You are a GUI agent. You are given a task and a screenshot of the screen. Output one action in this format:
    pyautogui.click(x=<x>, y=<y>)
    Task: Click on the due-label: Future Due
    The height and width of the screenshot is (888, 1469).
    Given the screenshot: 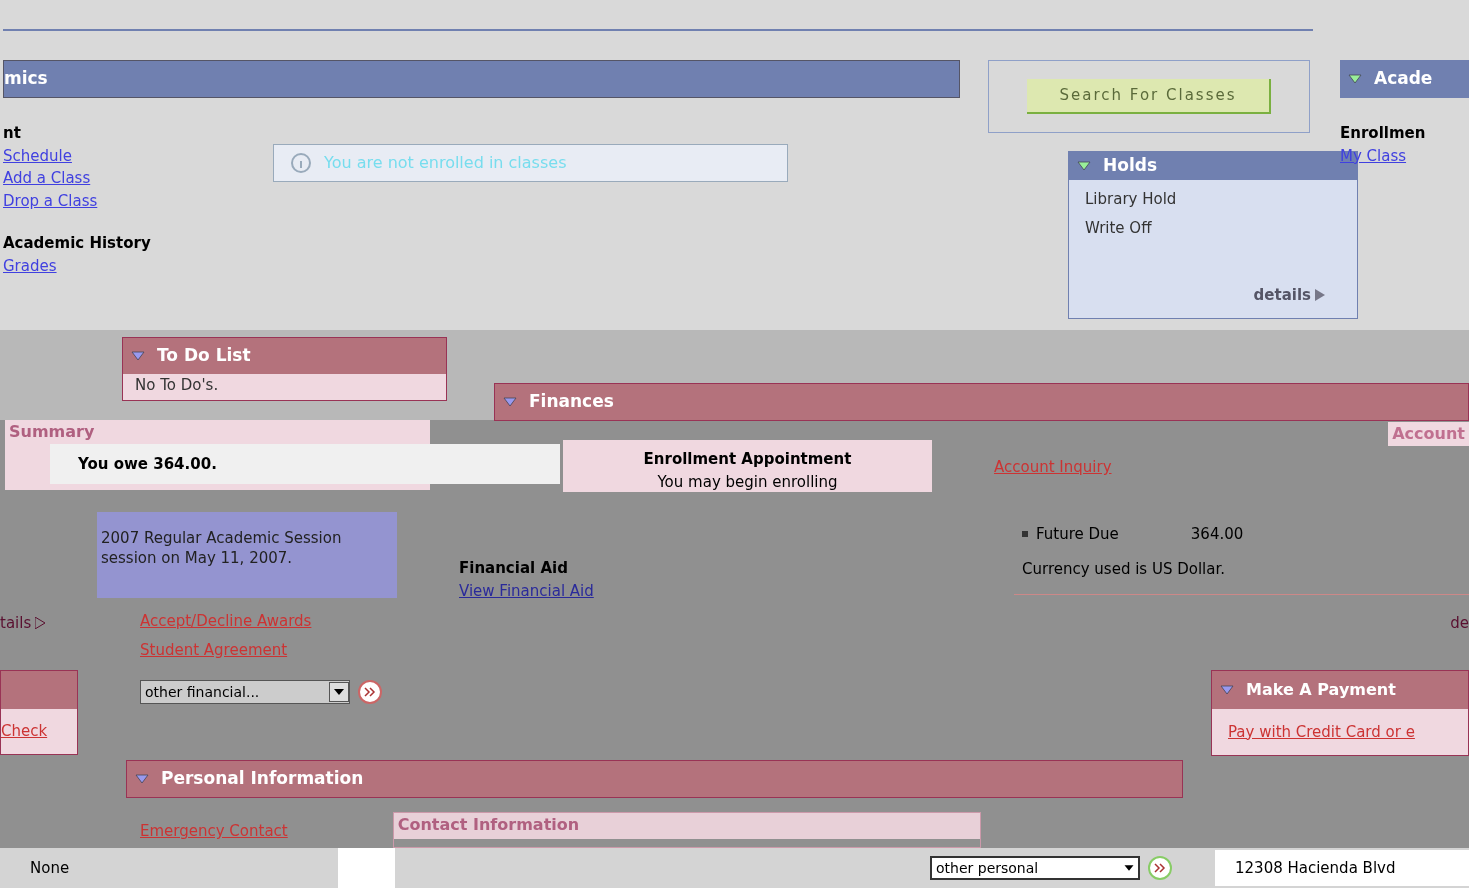 What is the action you would take?
    pyautogui.click(x=1077, y=534)
    